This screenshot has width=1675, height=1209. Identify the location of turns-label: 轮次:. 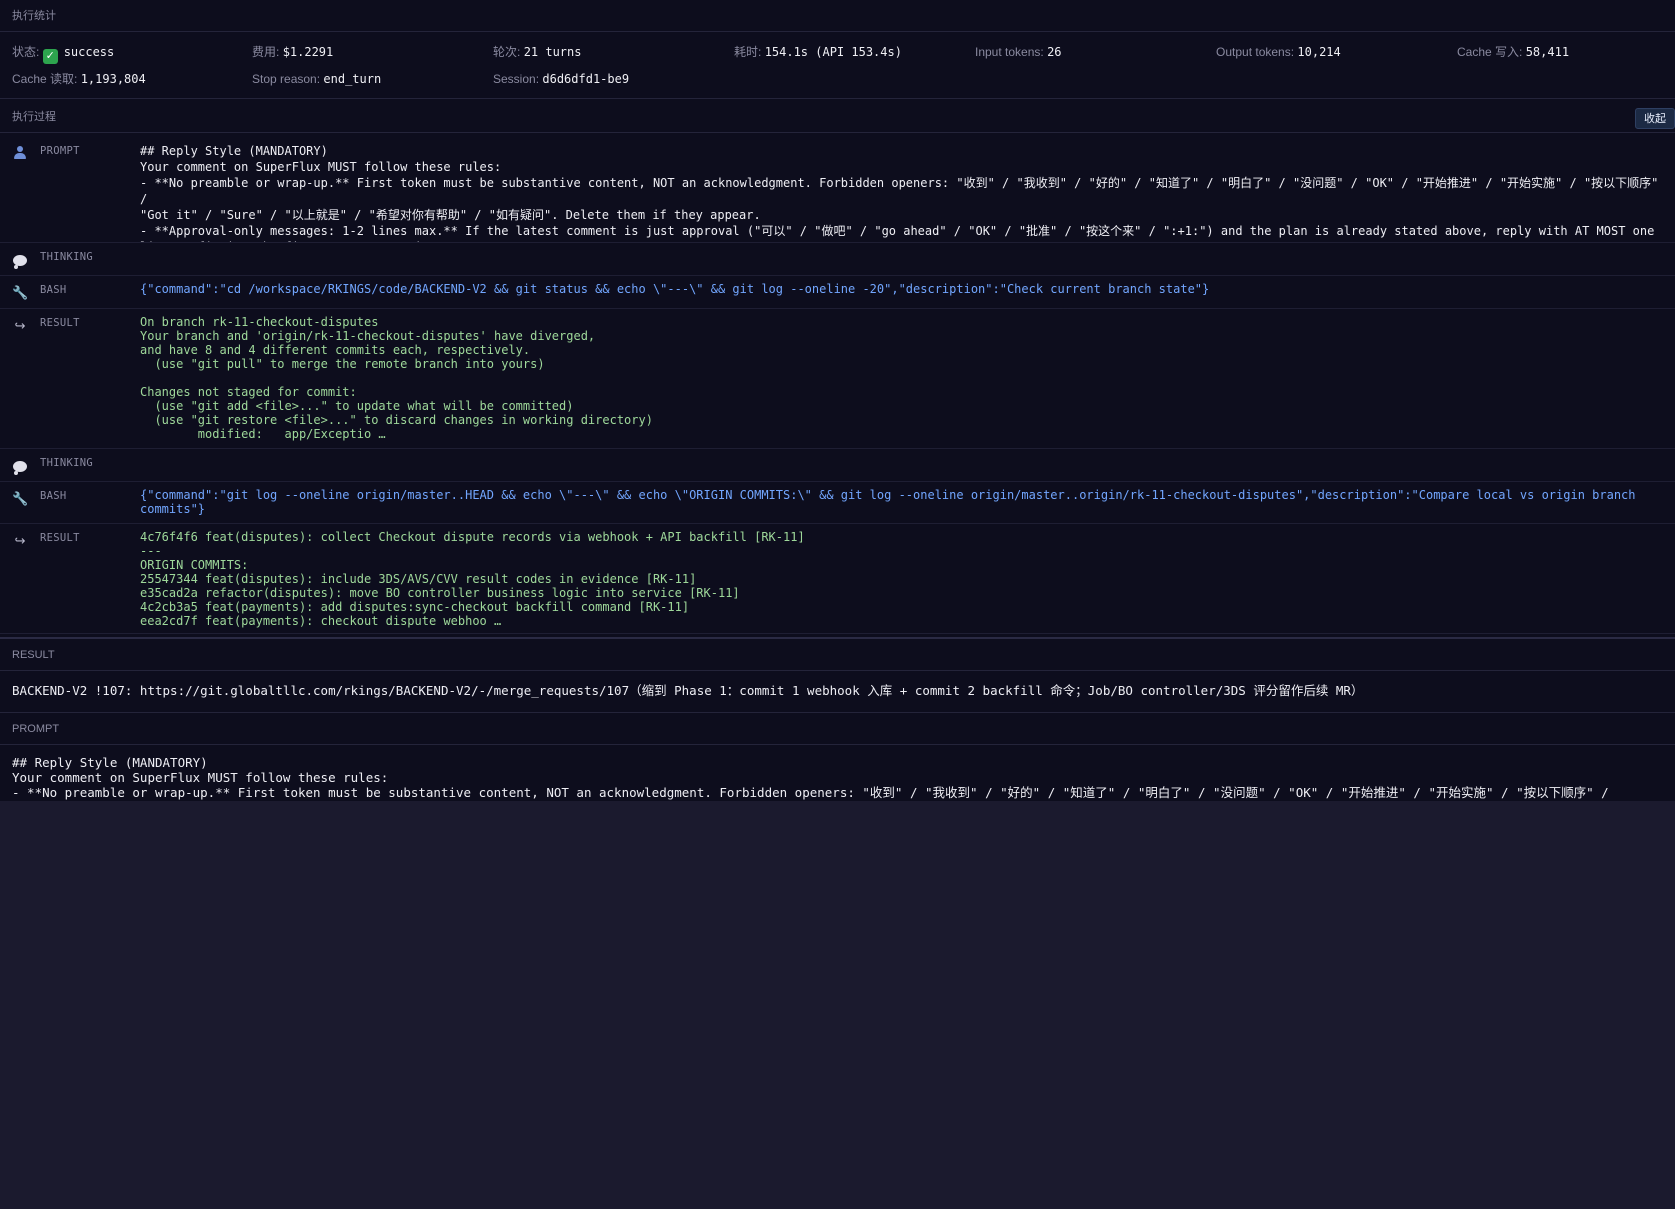
(507, 52).